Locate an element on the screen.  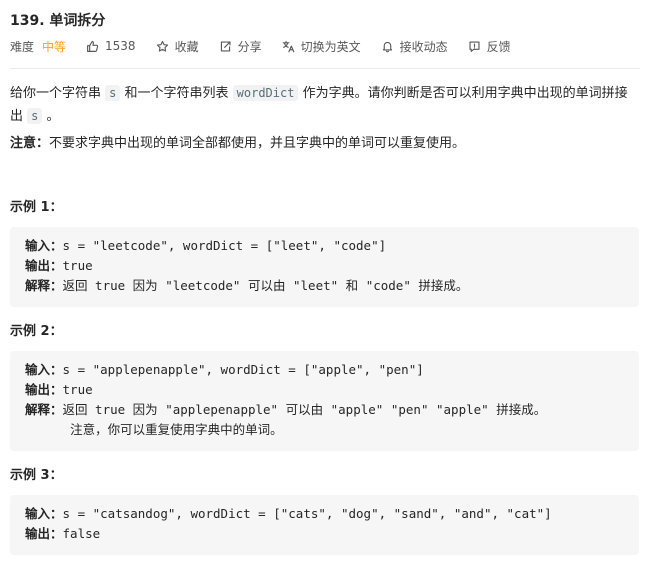
difficulty-label: 难度 is located at coordinates (22, 46).